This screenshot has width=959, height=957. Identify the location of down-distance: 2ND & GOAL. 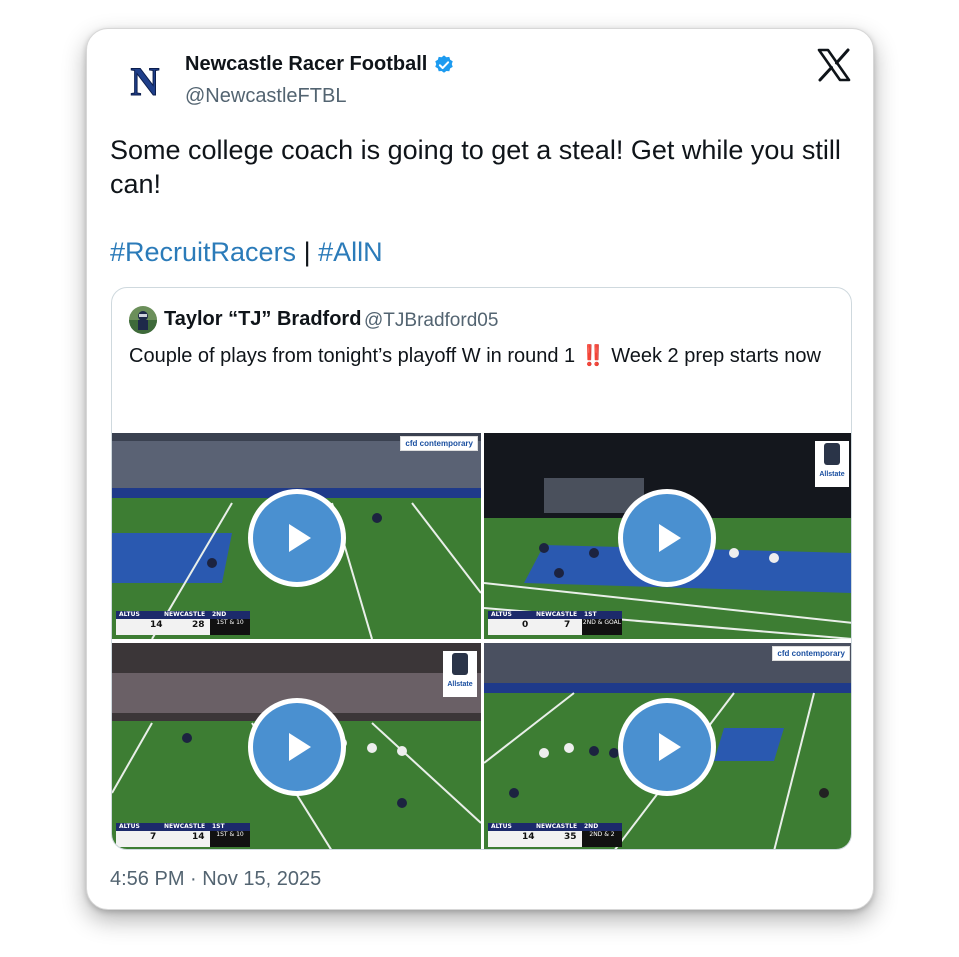
(602, 627).